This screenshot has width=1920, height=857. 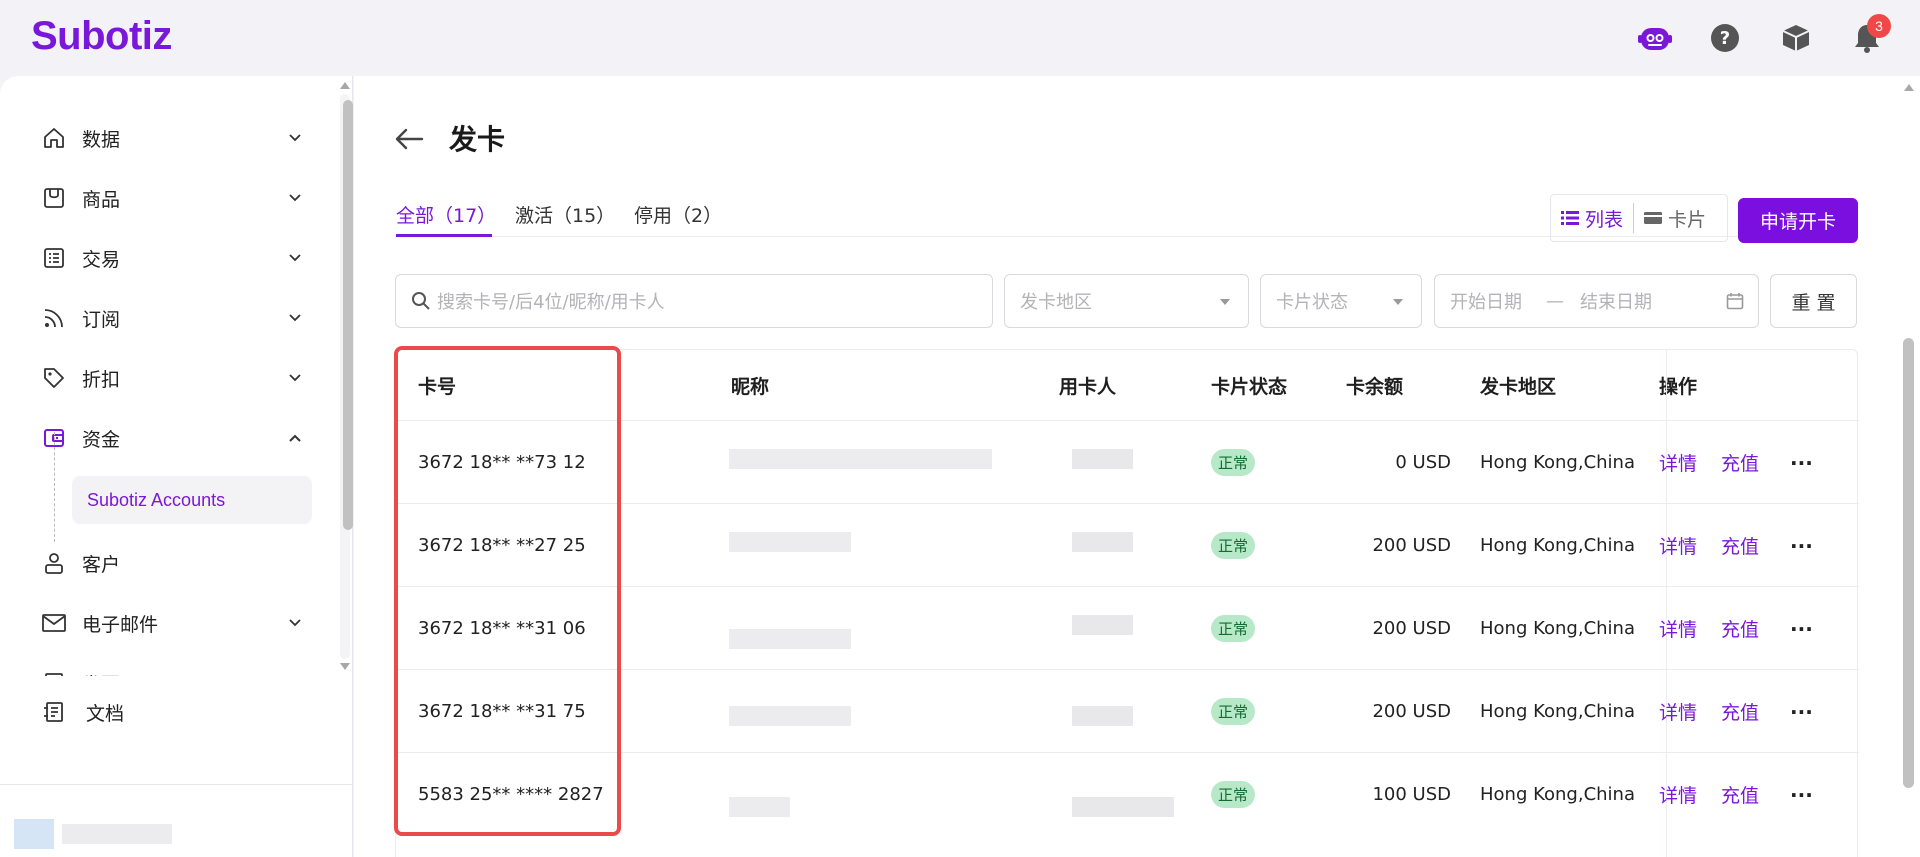 I want to click on scroll-down-arrow-icon, so click(x=345, y=667).